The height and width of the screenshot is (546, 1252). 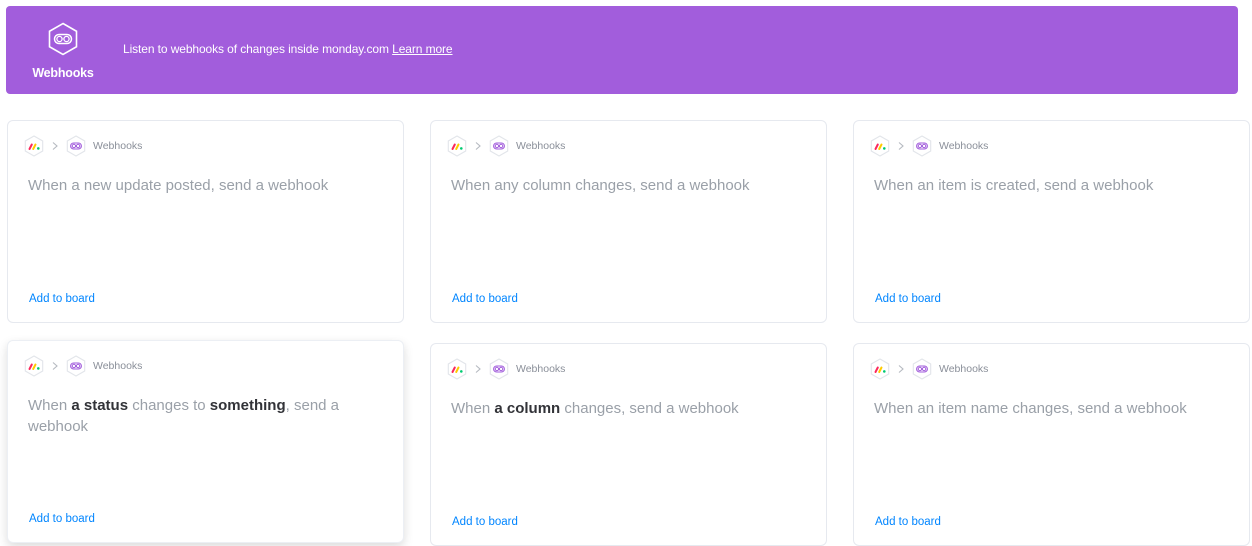 What do you see at coordinates (248, 405) in the screenshot?
I see `recipe-field-value: something` at bounding box center [248, 405].